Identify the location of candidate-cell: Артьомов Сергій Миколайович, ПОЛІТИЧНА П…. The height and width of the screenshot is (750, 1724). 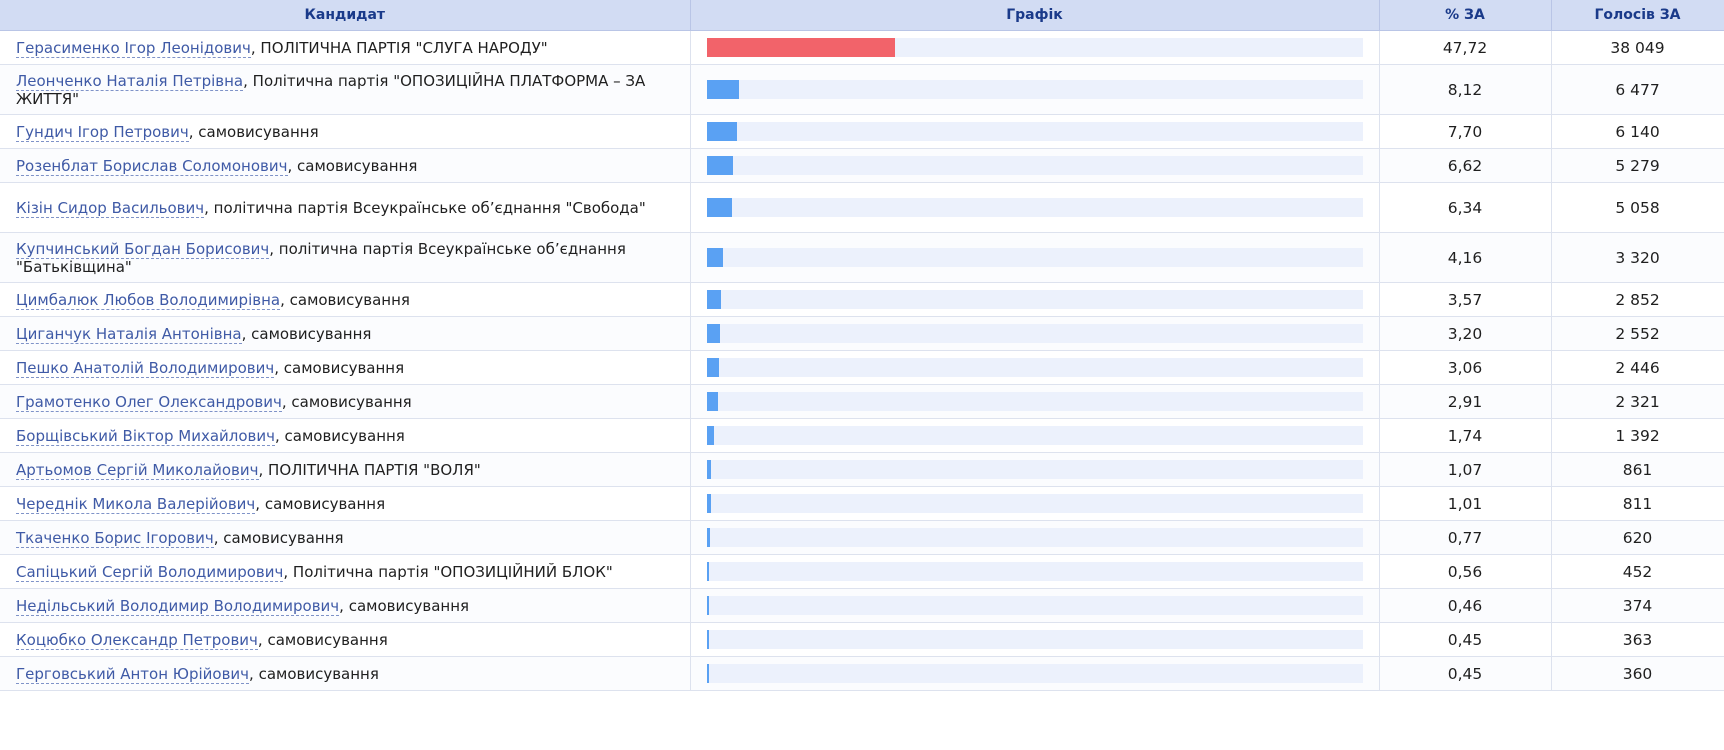
(345, 469).